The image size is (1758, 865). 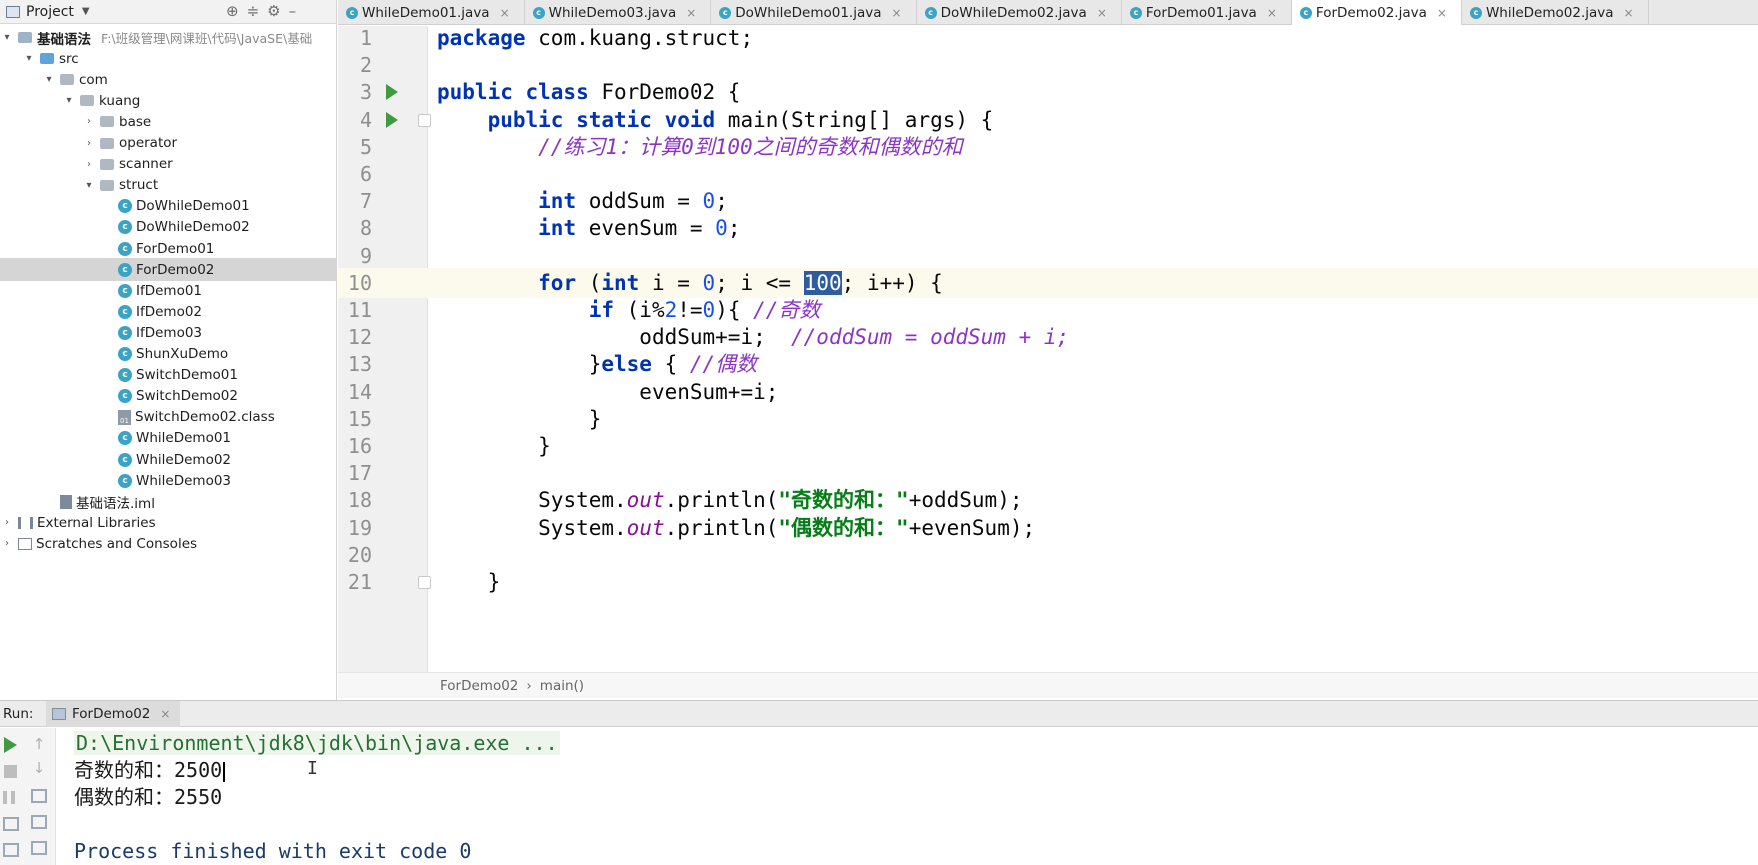 What do you see at coordinates (168, 480) in the screenshot?
I see `tree-item: c WhileDemo03` at bounding box center [168, 480].